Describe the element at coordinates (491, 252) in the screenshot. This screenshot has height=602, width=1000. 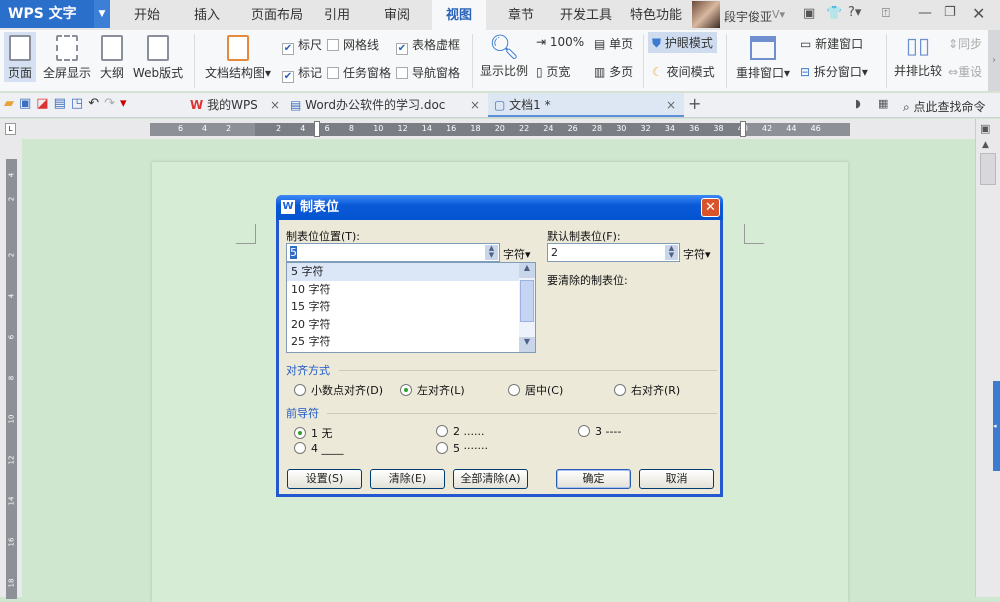
I see `spinner-icon: ▲ ▼` at that location.